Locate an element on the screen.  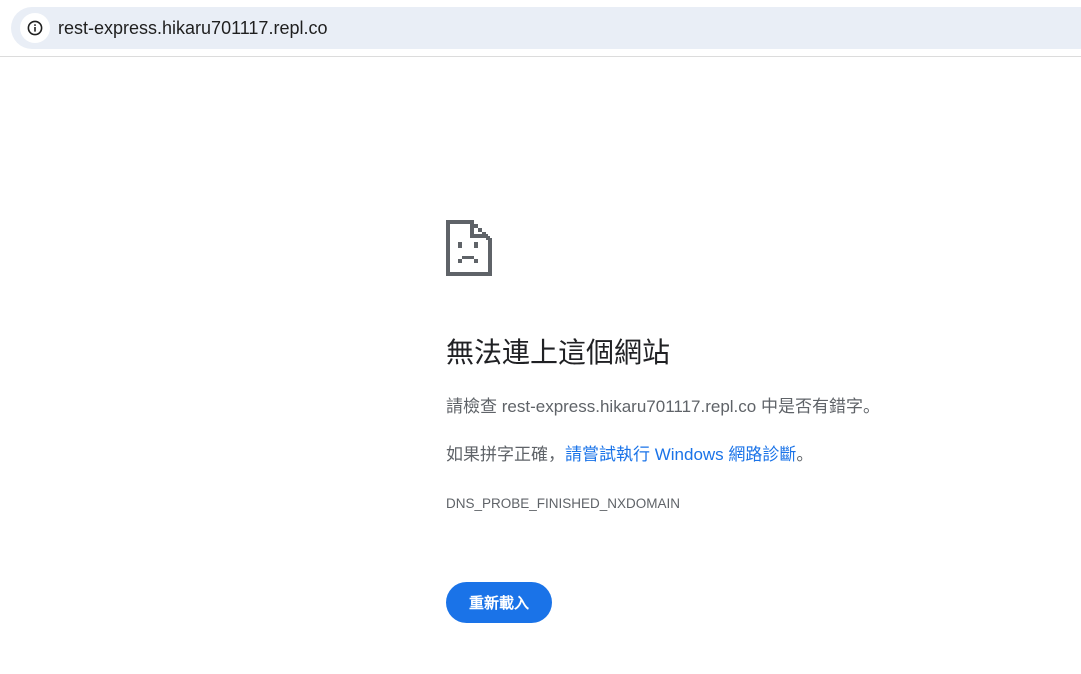
spelling-suffix: 。 is located at coordinates (805, 454).